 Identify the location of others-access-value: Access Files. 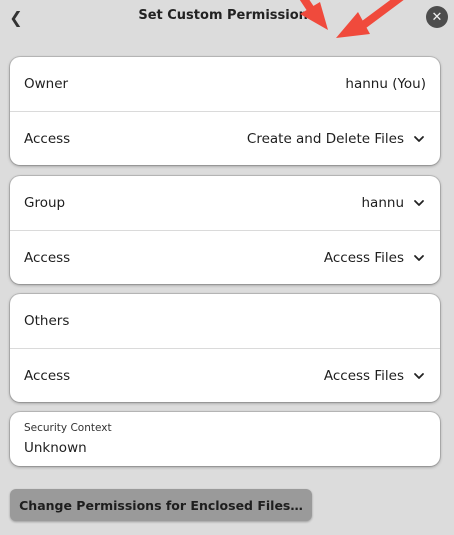
(363, 375).